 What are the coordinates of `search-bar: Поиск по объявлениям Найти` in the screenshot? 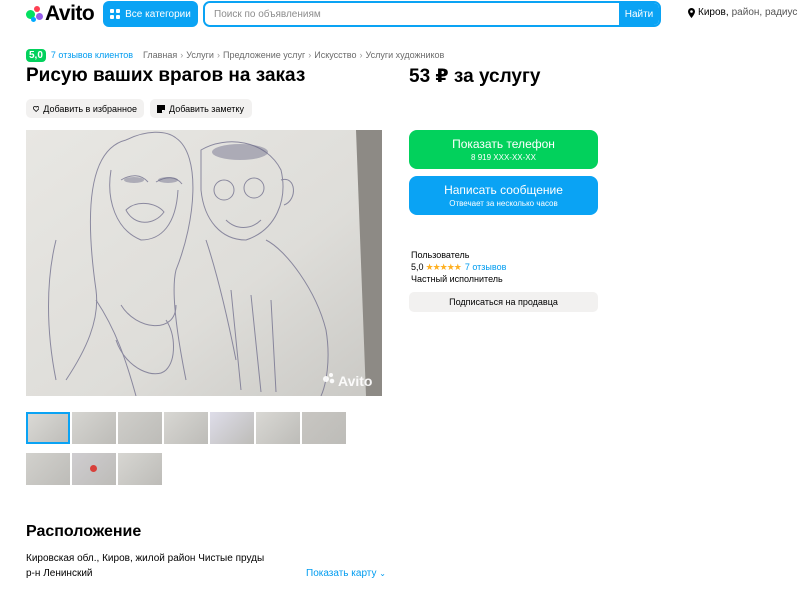 It's located at (432, 14).